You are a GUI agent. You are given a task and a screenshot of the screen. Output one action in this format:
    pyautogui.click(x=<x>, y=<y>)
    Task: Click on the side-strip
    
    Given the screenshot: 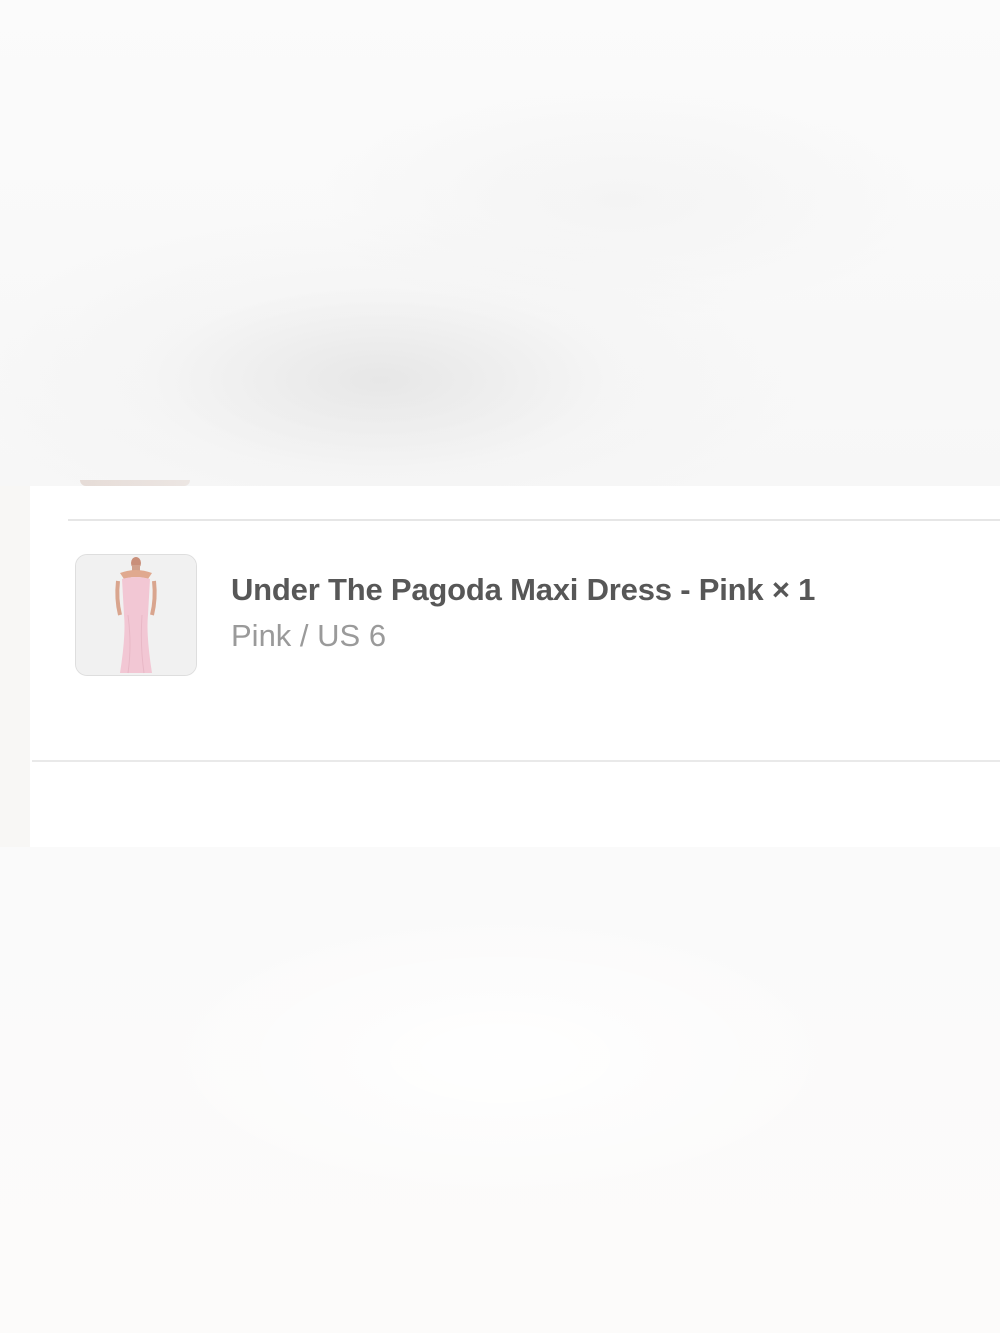 What is the action you would take?
    pyautogui.click(x=15, y=666)
    